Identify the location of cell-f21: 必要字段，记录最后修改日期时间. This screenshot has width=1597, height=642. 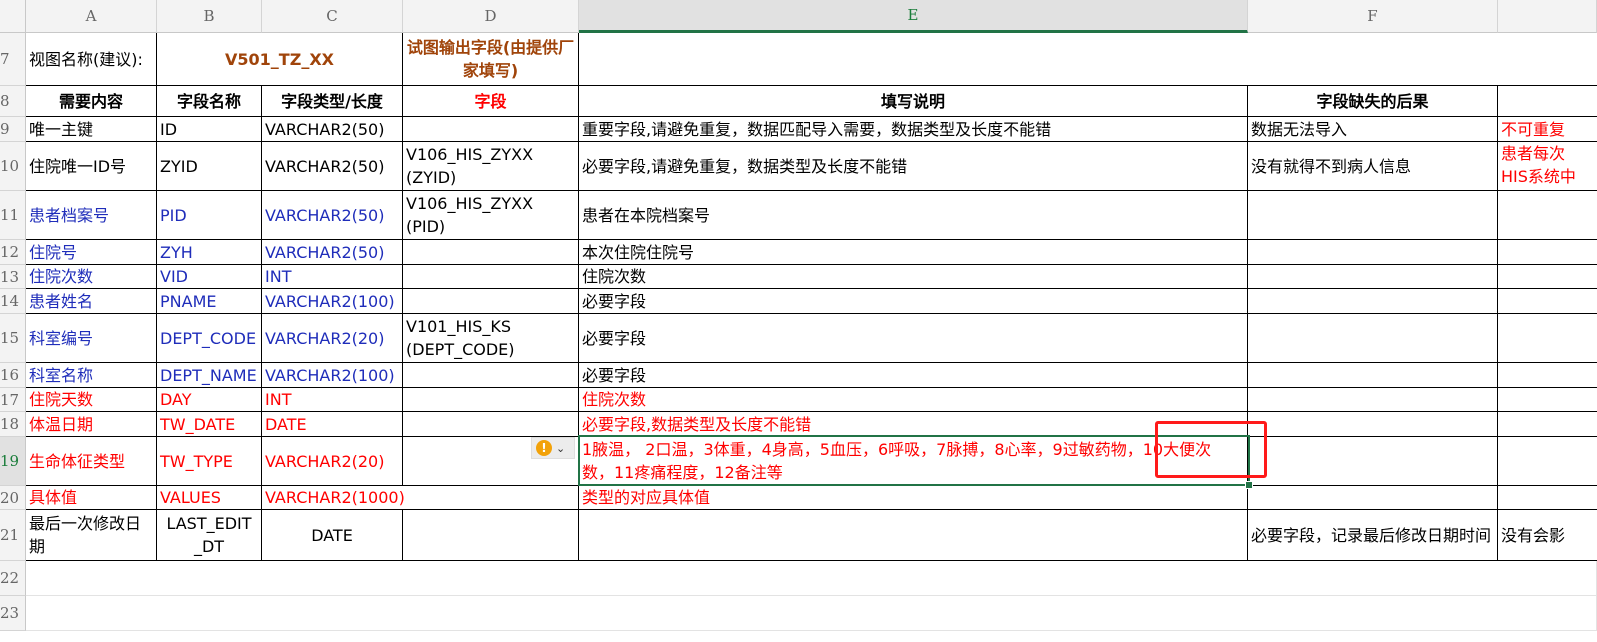
(1373, 535).